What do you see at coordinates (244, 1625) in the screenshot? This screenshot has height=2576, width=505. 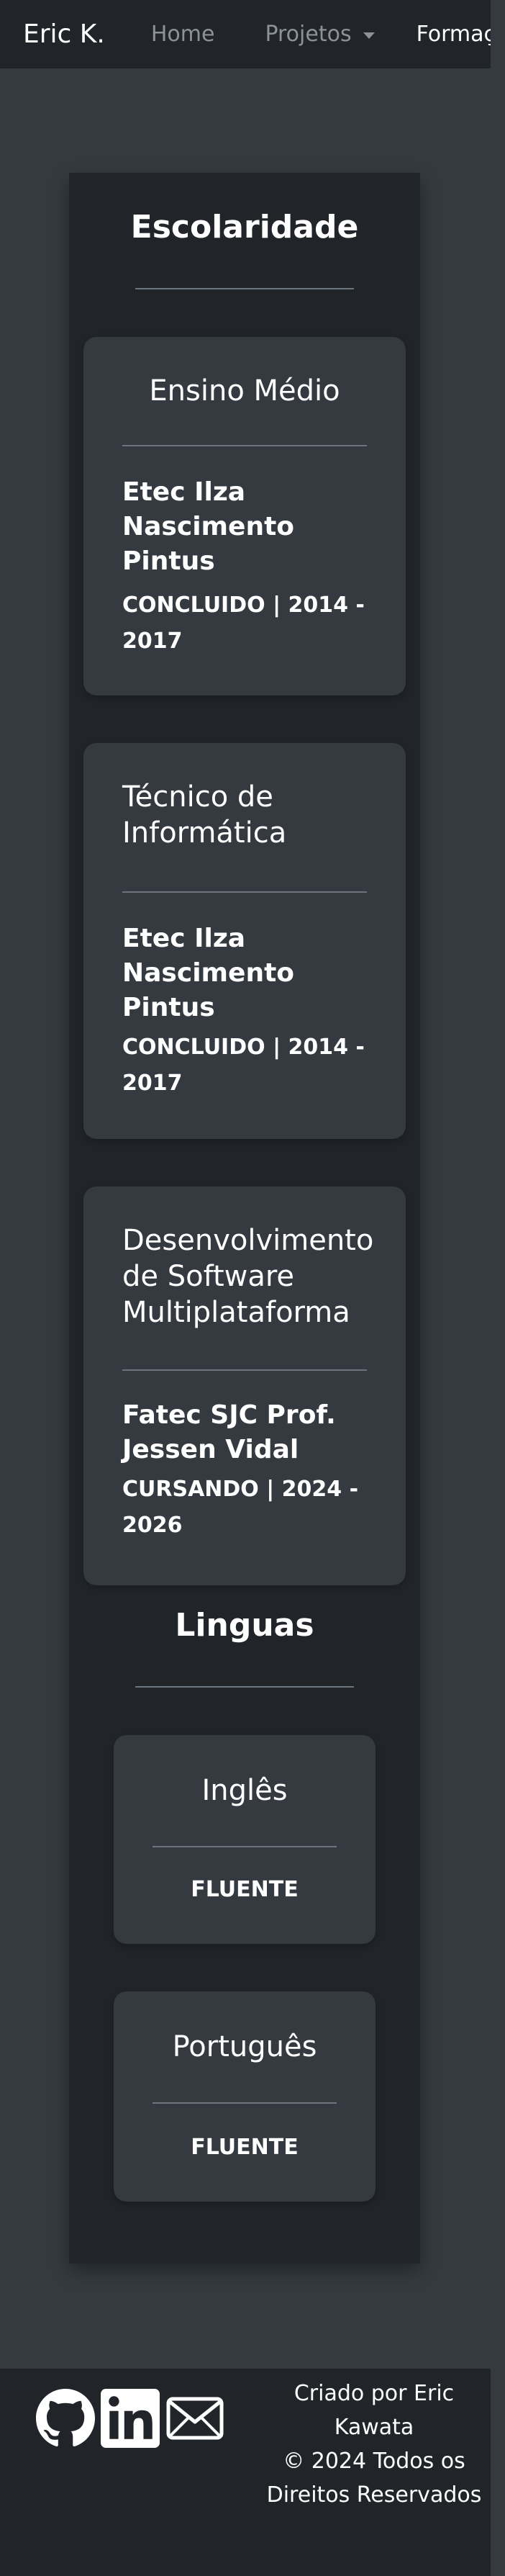 I see `languages-title: Linguas` at bounding box center [244, 1625].